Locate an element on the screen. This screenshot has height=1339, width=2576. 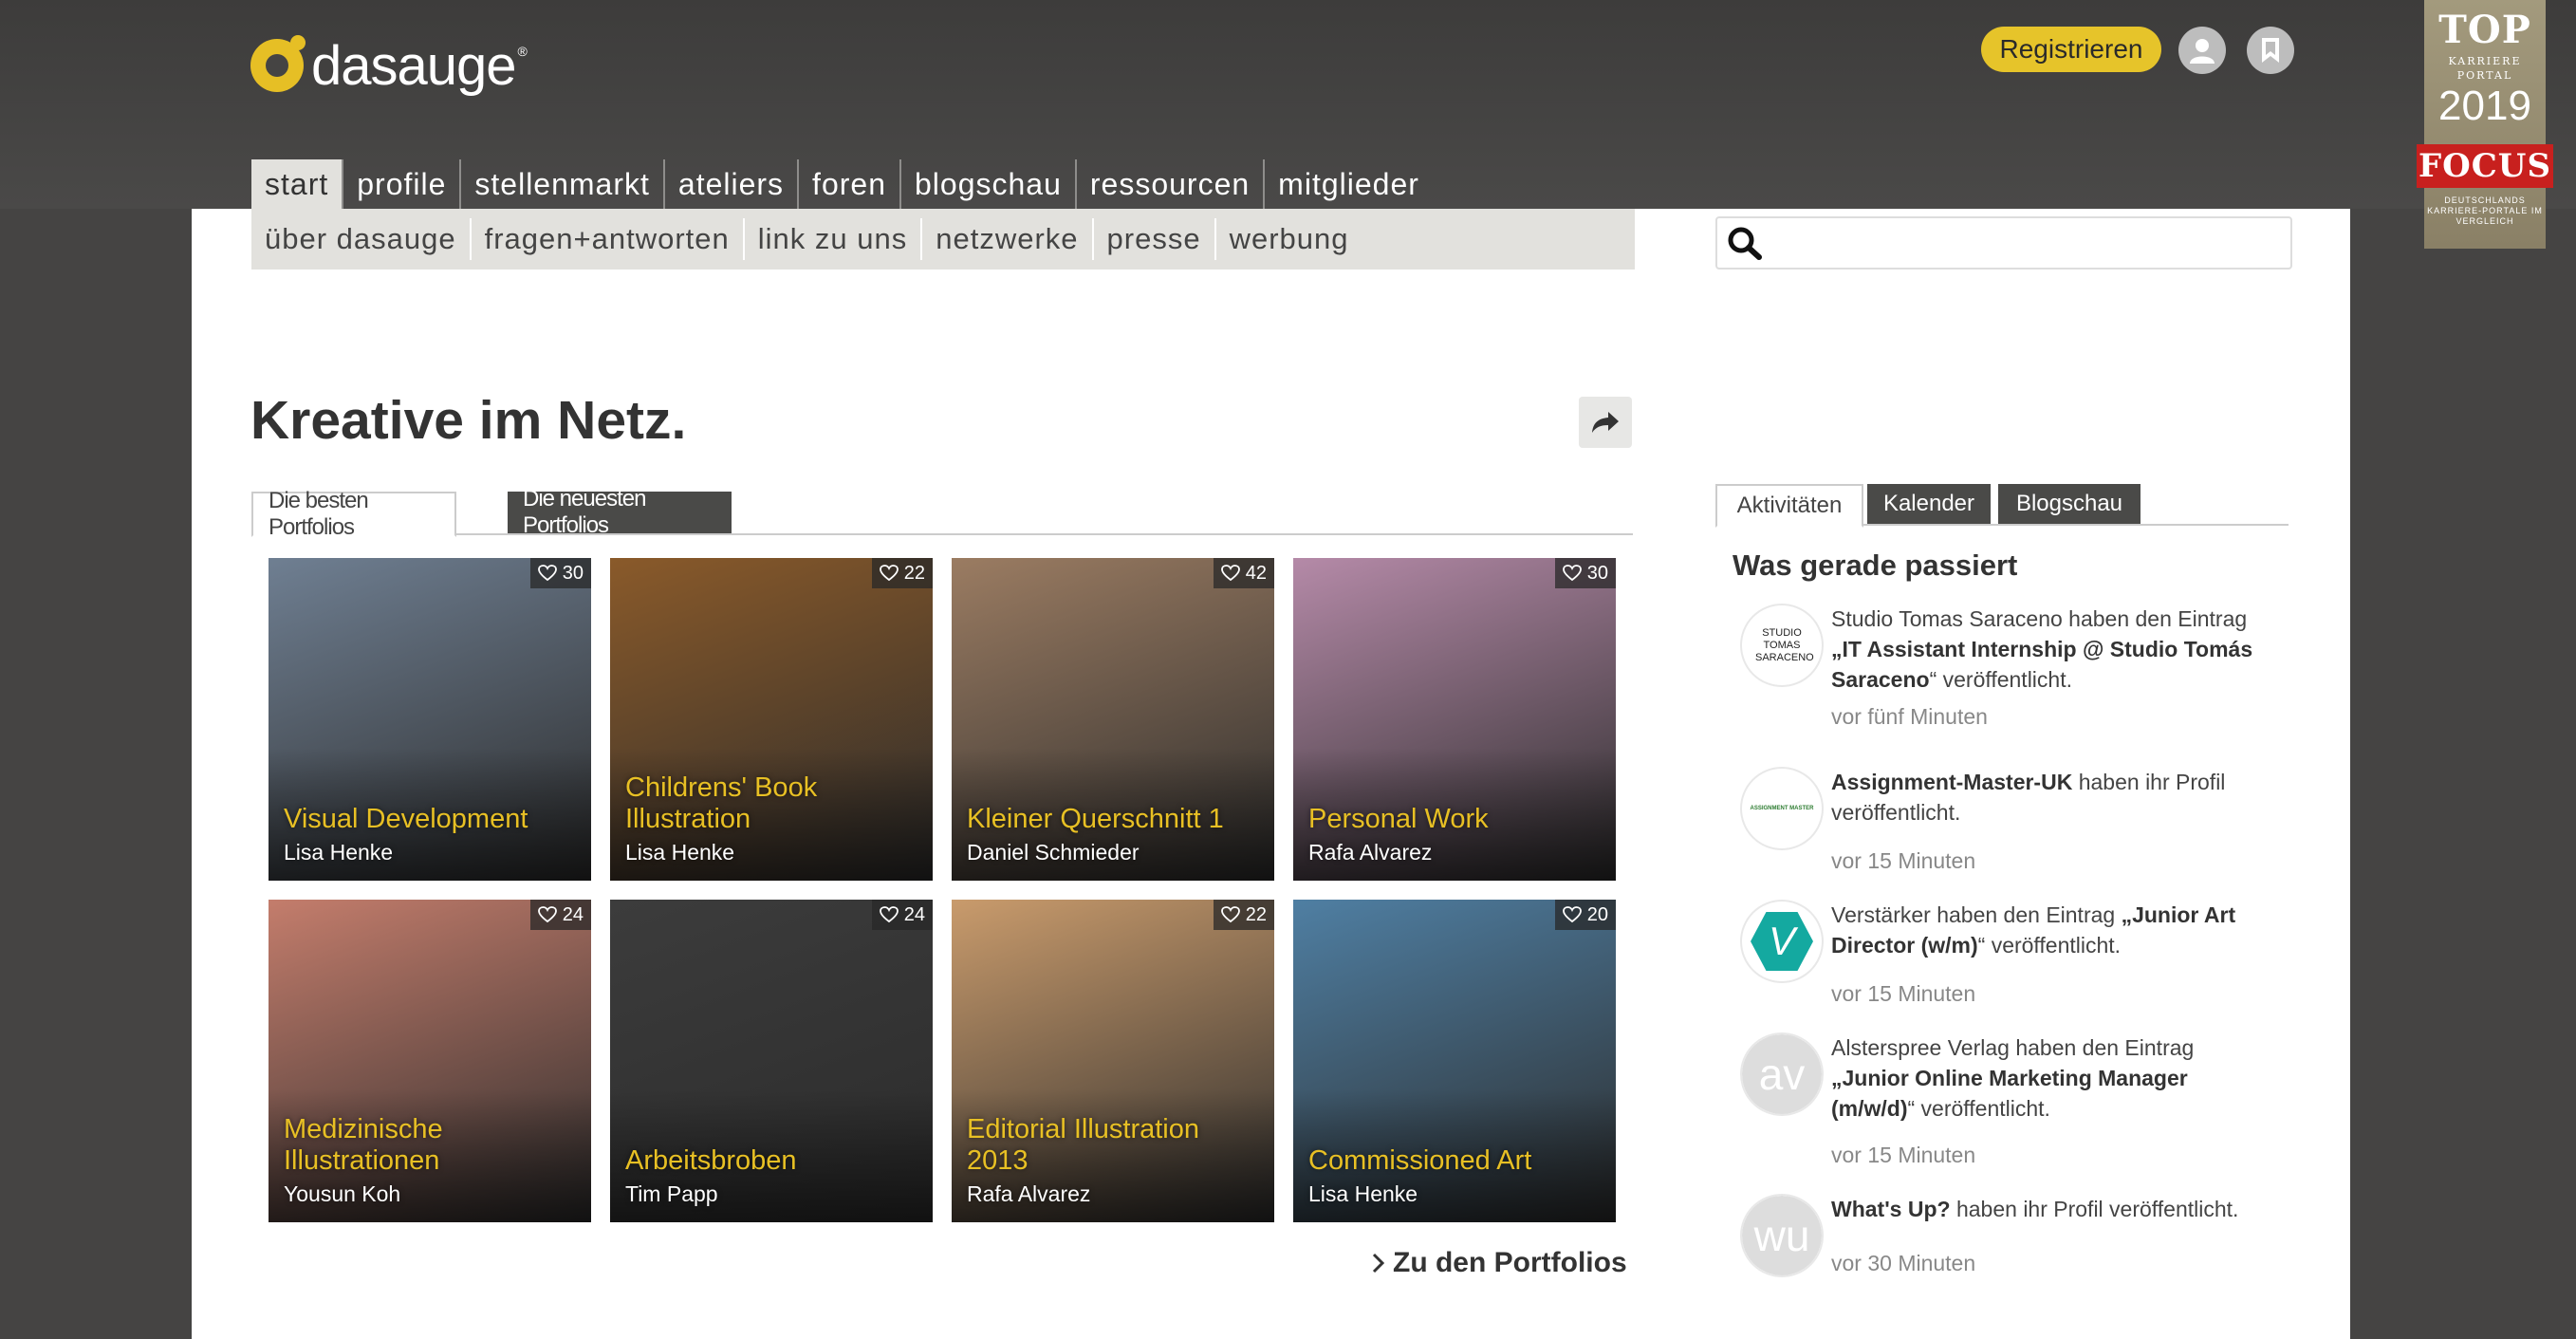
portfolio-tile: 24 Medizinische Illustrationen Yousun Koh is located at coordinates (430, 1061).